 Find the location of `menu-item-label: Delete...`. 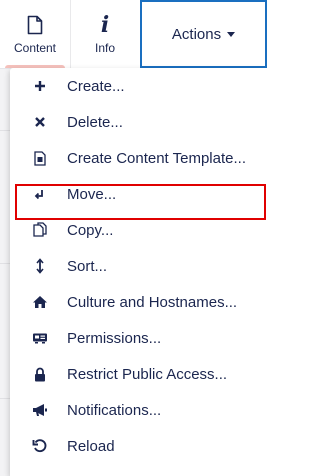

menu-item-label: Delete... is located at coordinates (95, 122).